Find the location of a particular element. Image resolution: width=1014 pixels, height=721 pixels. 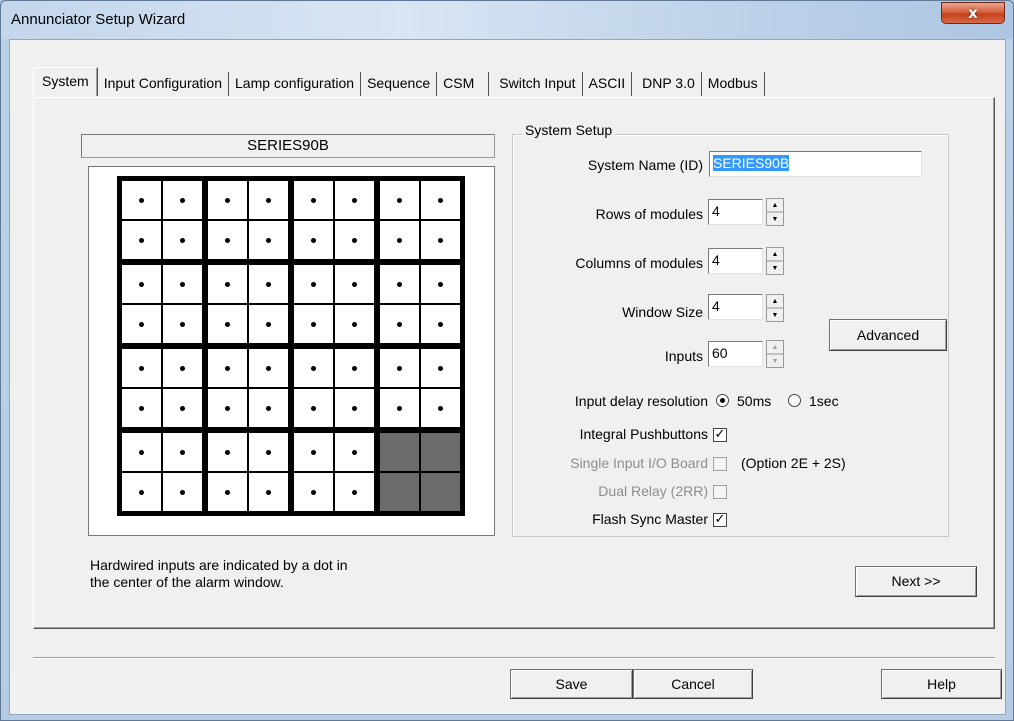

save-button: Save is located at coordinates (571, 684).